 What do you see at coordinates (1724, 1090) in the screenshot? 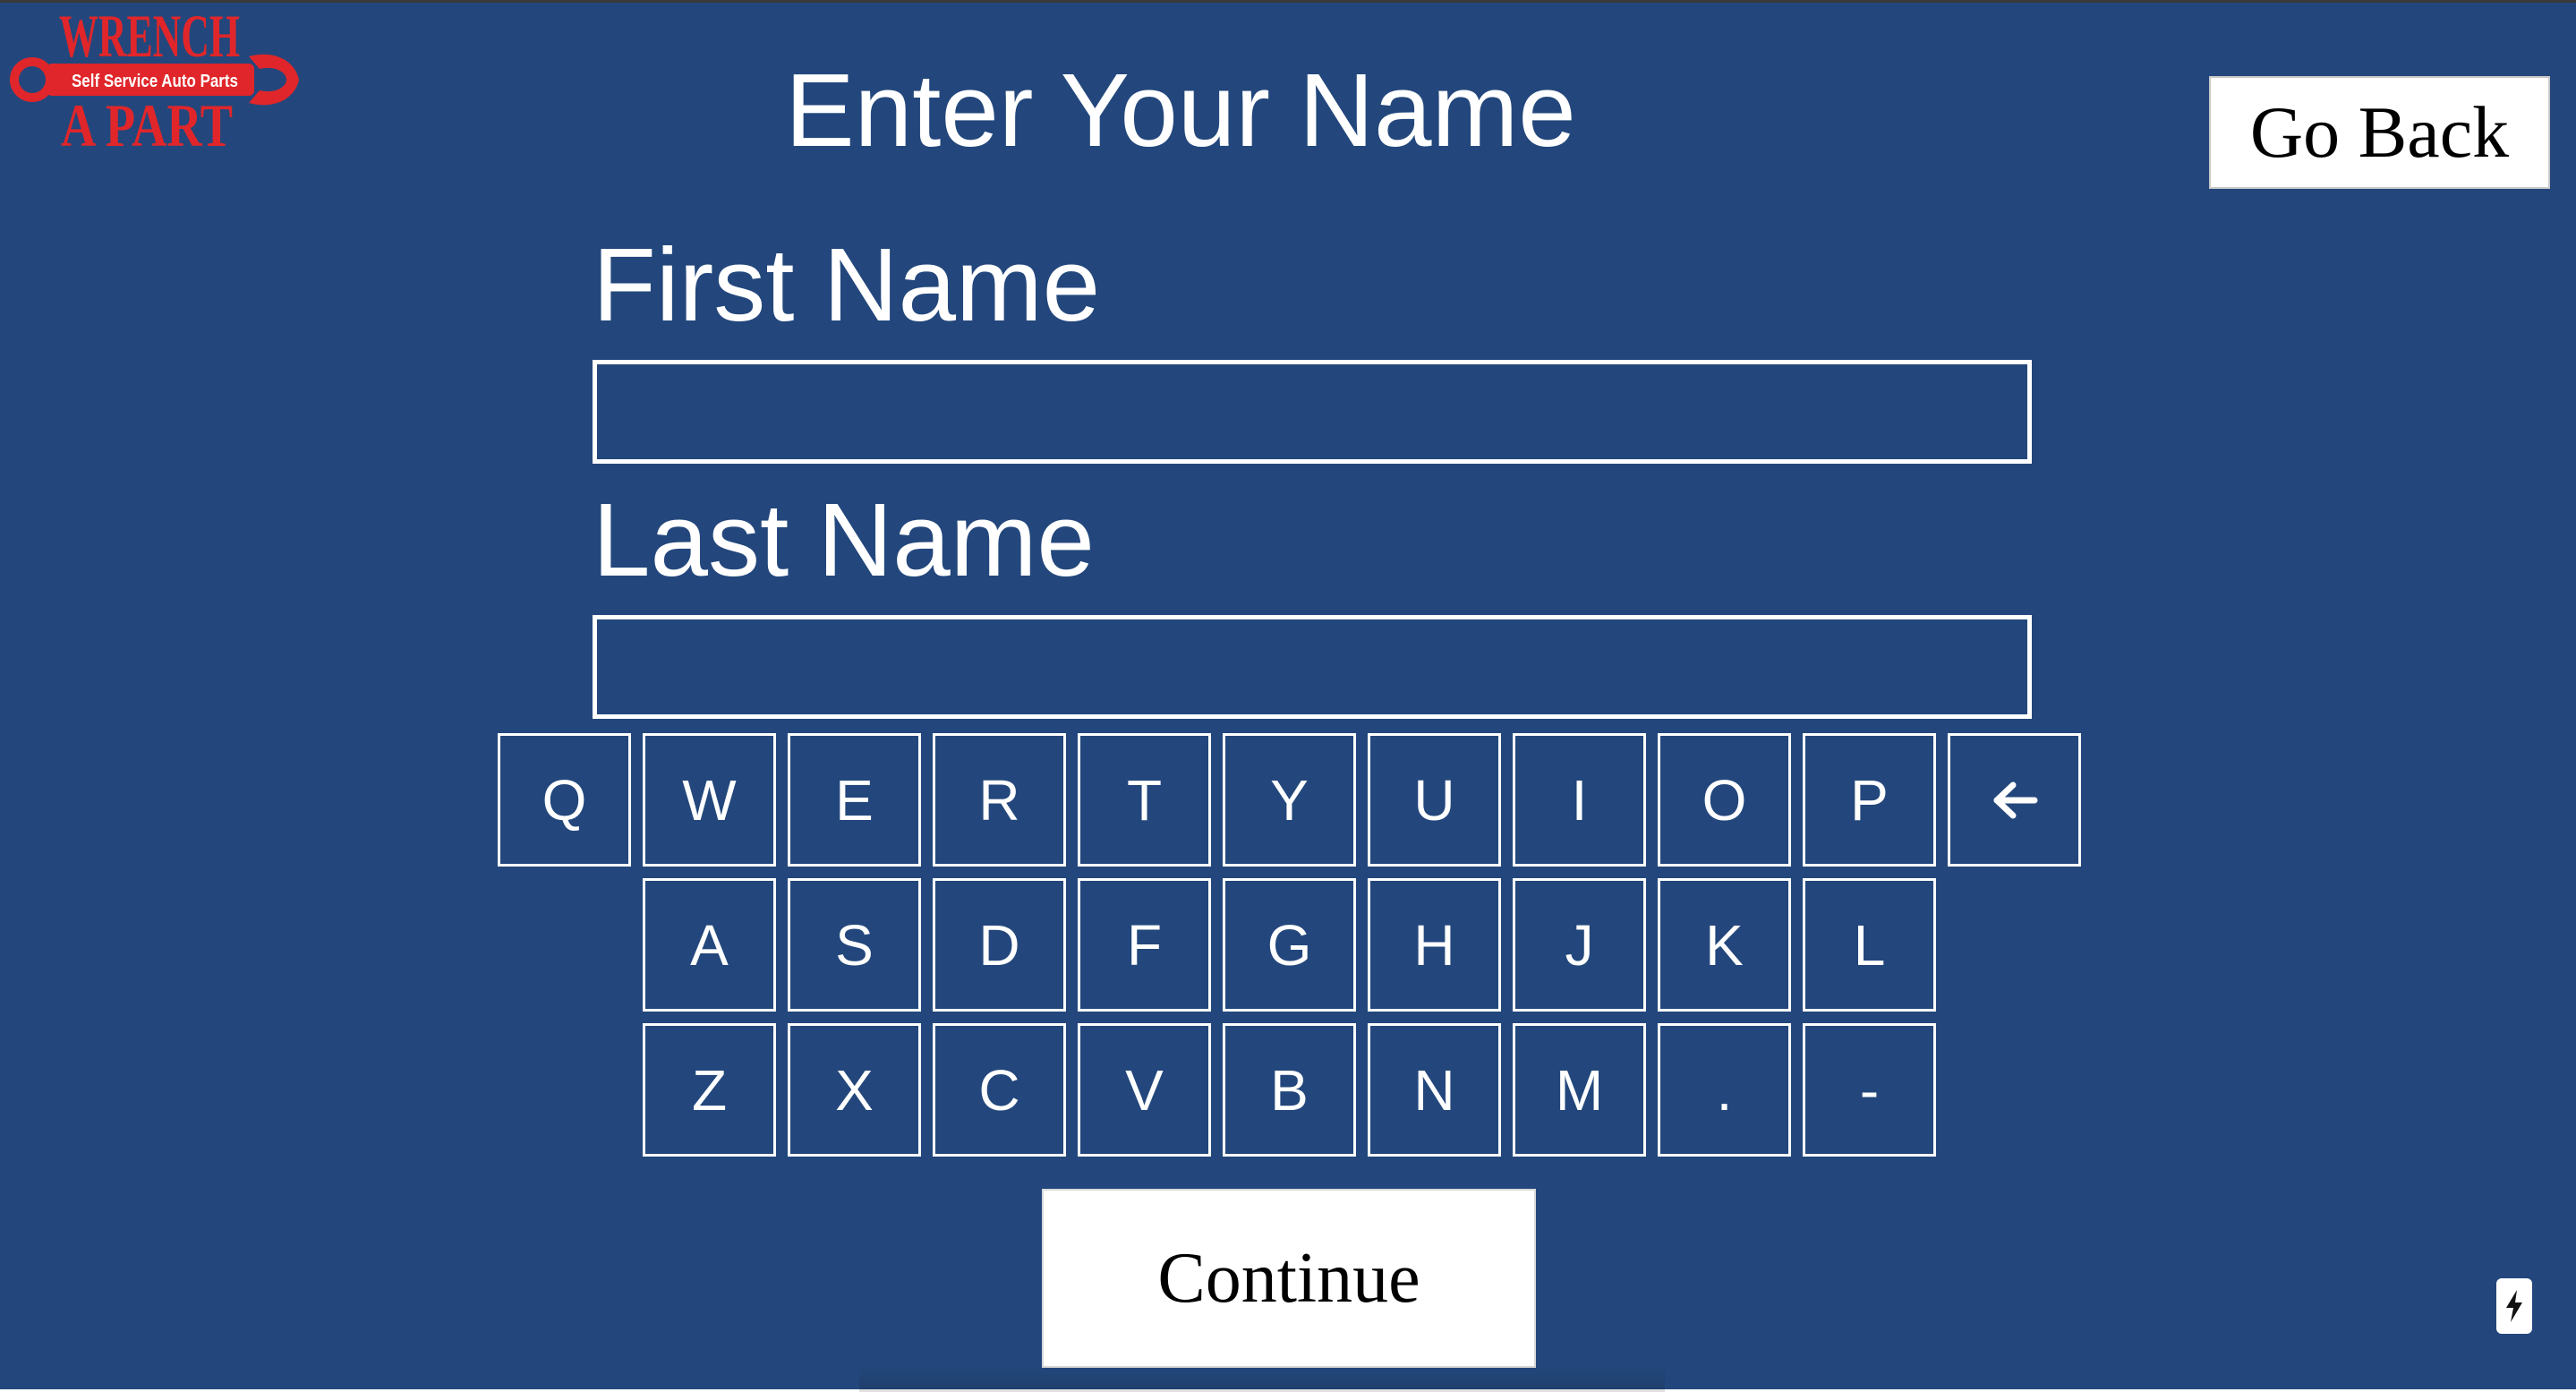
I see `key-period: .` at bounding box center [1724, 1090].